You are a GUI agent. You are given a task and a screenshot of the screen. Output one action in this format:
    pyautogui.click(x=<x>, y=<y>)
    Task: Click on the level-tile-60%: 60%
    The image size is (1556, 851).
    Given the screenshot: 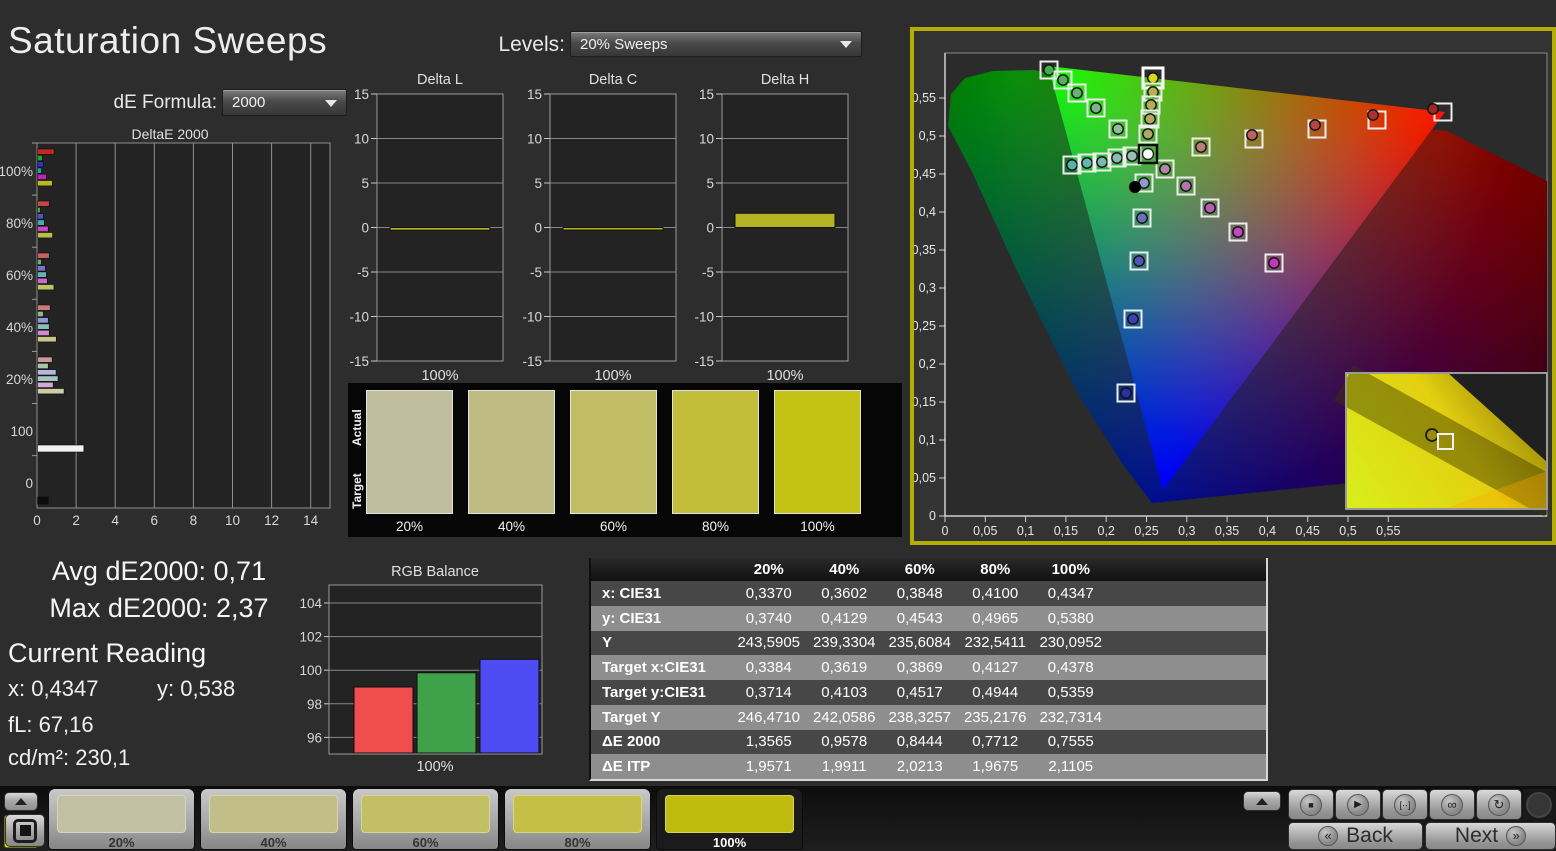 What is the action you would take?
    pyautogui.click(x=425, y=819)
    